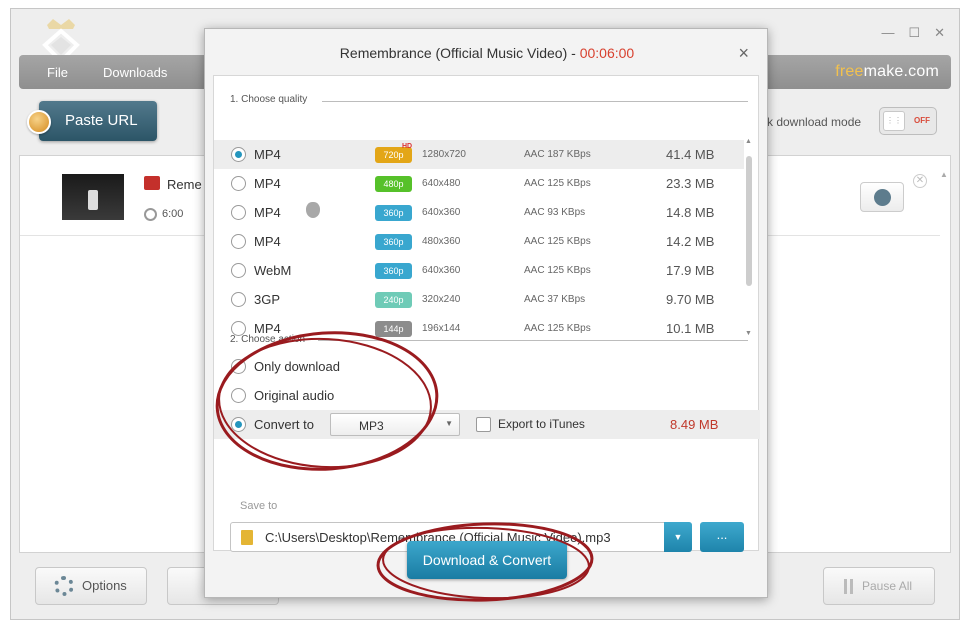  I want to click on list-scrollbar: ▲, so click(944, 356).